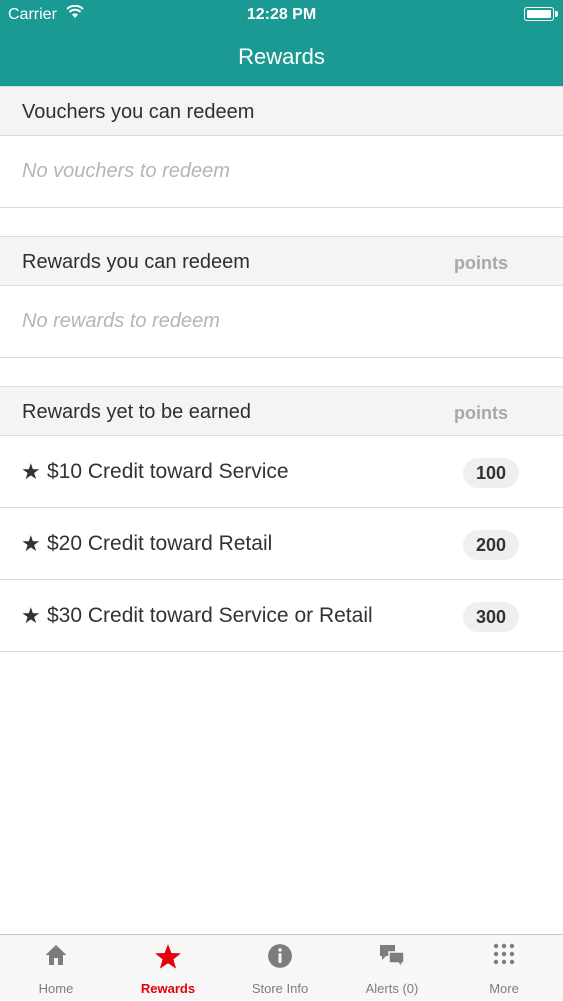 The height and width of the screenshot is (1001, 563). I want to click on redeemable-section-header: Rewards you can redeem points, so click(281, 261).